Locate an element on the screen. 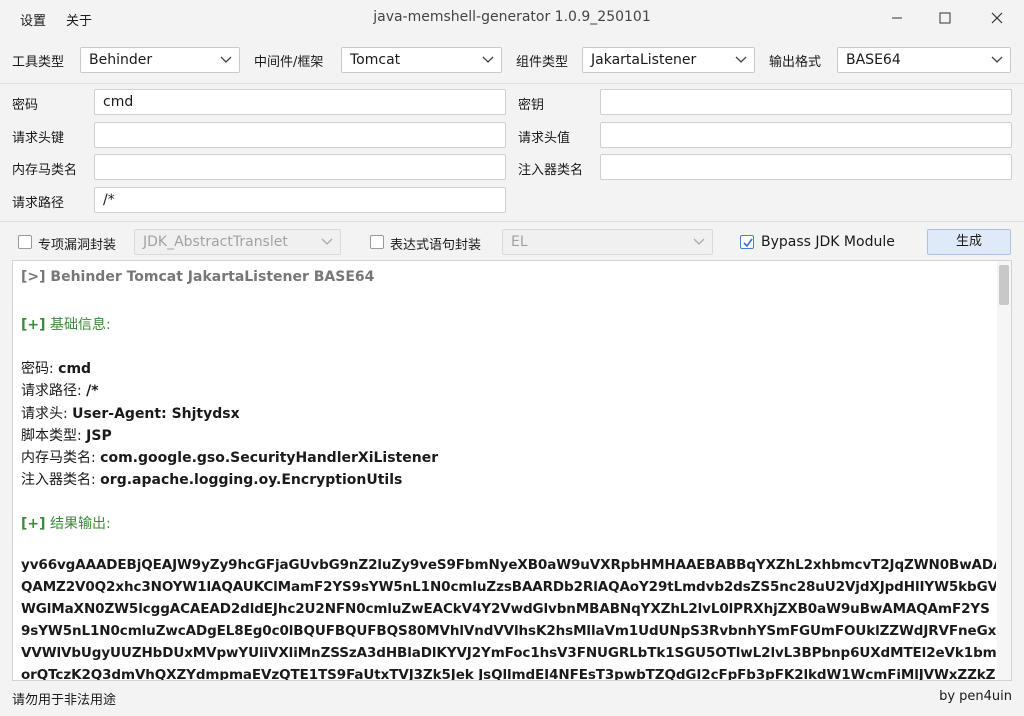 The width and height of the screenshot is (1024, 716). tool-type-label: 工具类型 is located at coordinates (38, 62).